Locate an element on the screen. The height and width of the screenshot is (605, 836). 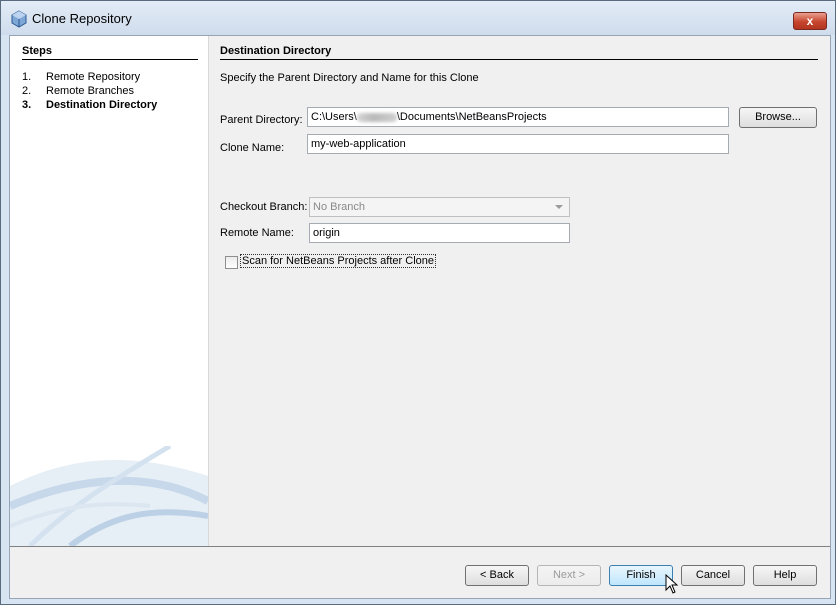
clone-name-label: Clone Name: is located at coordinates (252, 148).